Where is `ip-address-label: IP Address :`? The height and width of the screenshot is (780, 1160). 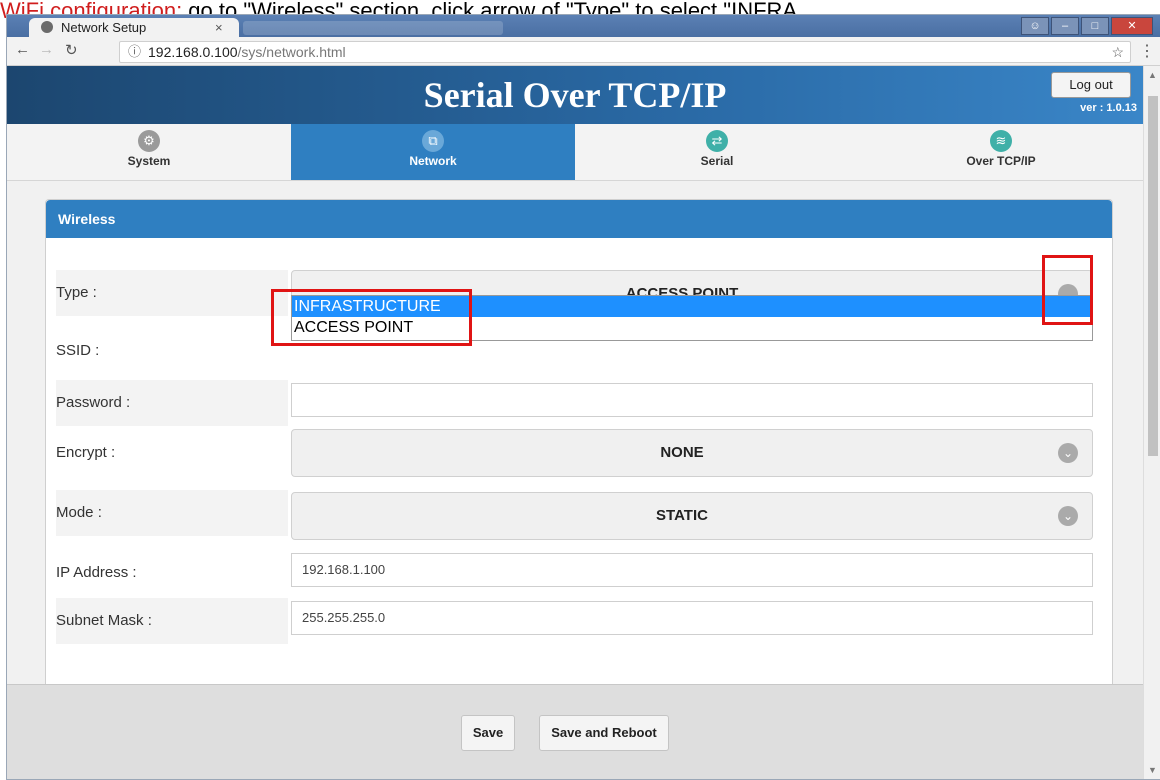
ip-address-label: IP Address : is located at coordinates (96, 572).